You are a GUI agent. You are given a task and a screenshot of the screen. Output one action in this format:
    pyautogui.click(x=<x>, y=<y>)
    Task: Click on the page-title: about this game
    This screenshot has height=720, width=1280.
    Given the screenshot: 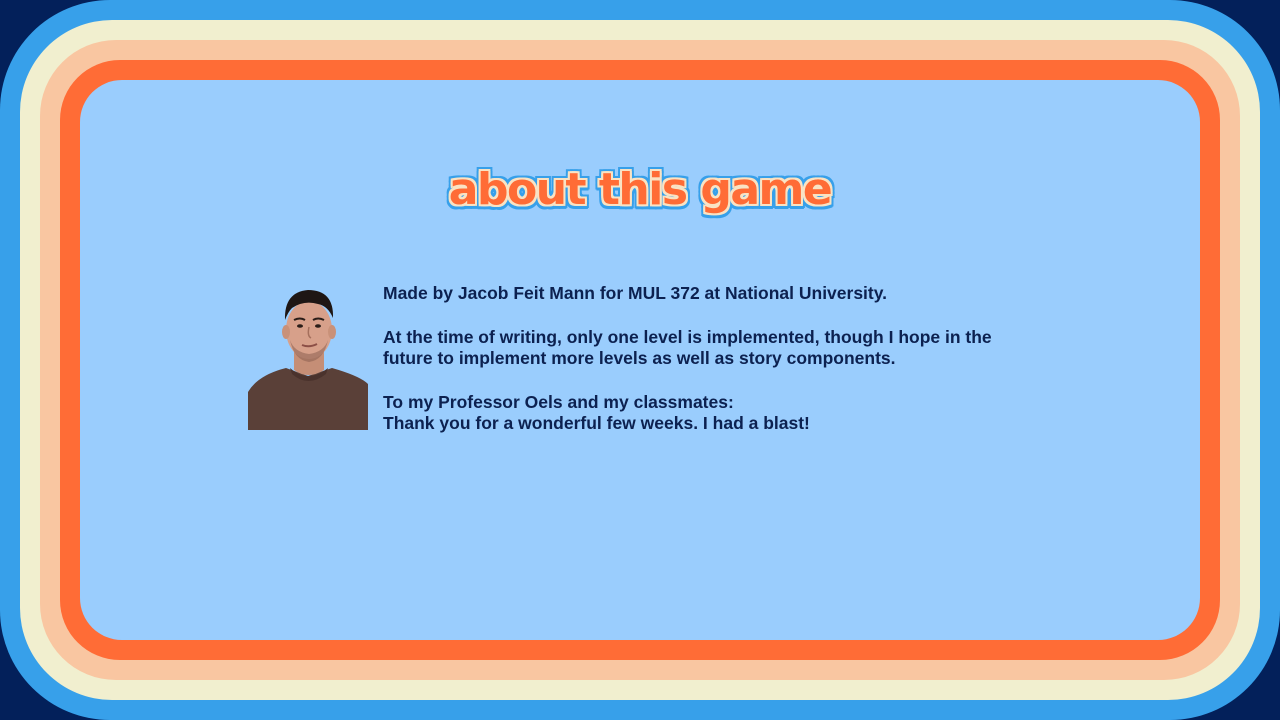 What is the action you would take?
    pyautogui.click(x=640, y=189)
    